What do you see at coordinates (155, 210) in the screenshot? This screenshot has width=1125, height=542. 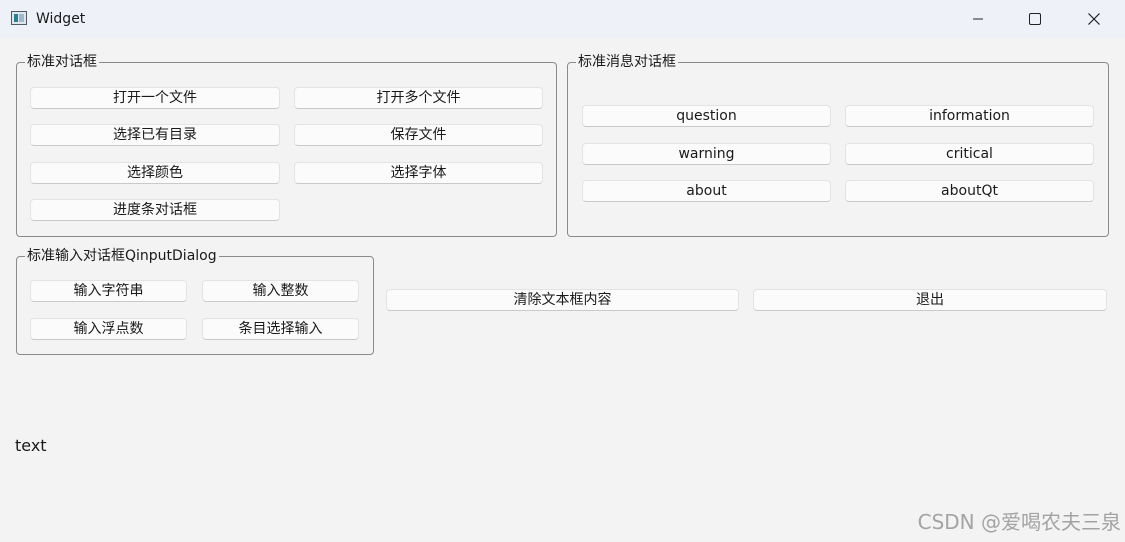 I see `progress-dialog-button: 进度条对话框` at bounding box center [155, 210].